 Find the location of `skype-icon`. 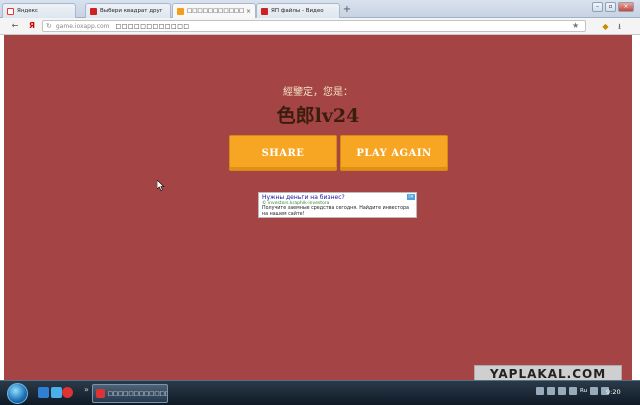

skype-icon is located at coordinates (573, 391).